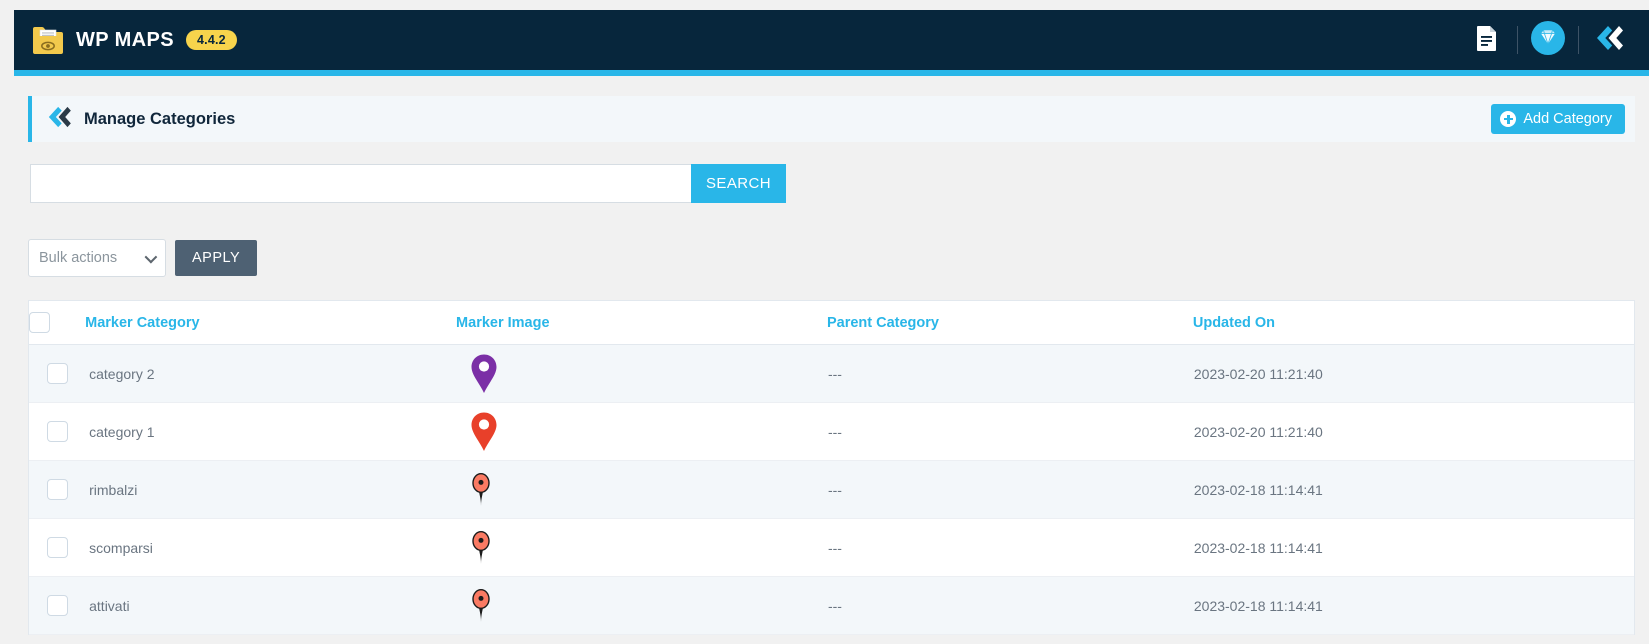  Describe the element at coordinates (271, 605) in the screenshot. I see `cell-marker-category: attivati` at that location.